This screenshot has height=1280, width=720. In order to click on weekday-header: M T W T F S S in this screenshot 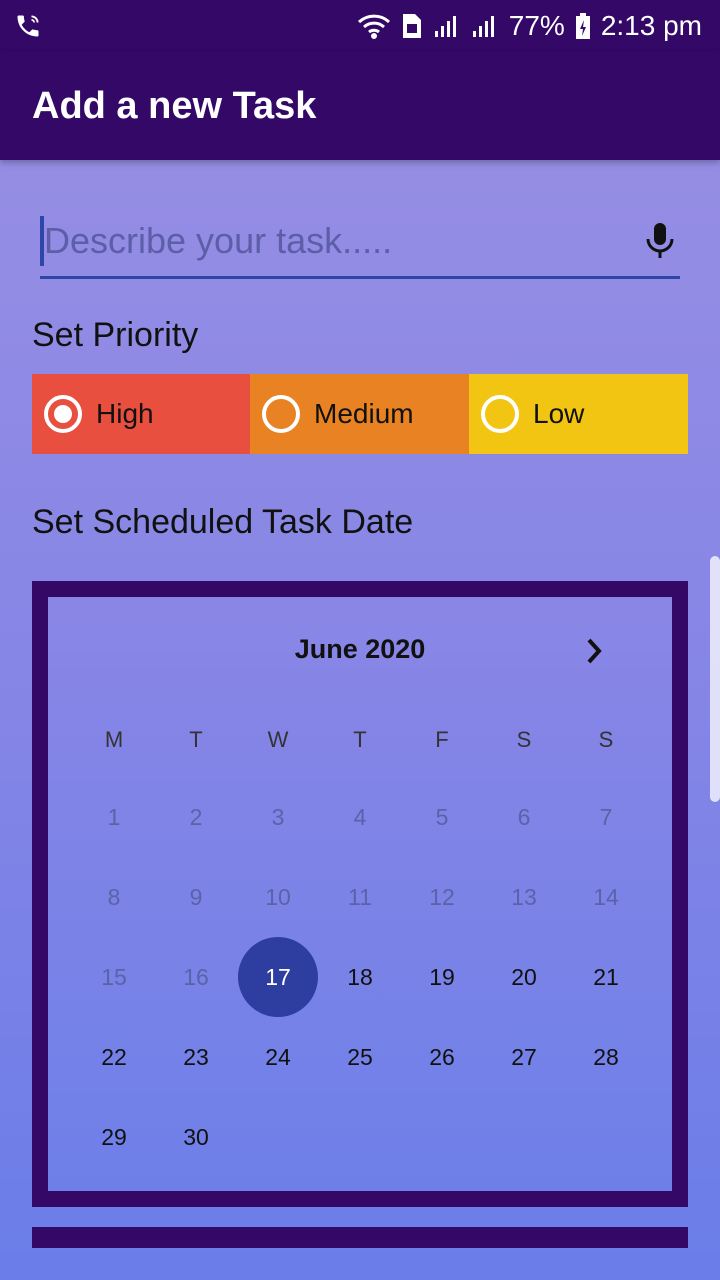, I will do `click(360, 740)`.